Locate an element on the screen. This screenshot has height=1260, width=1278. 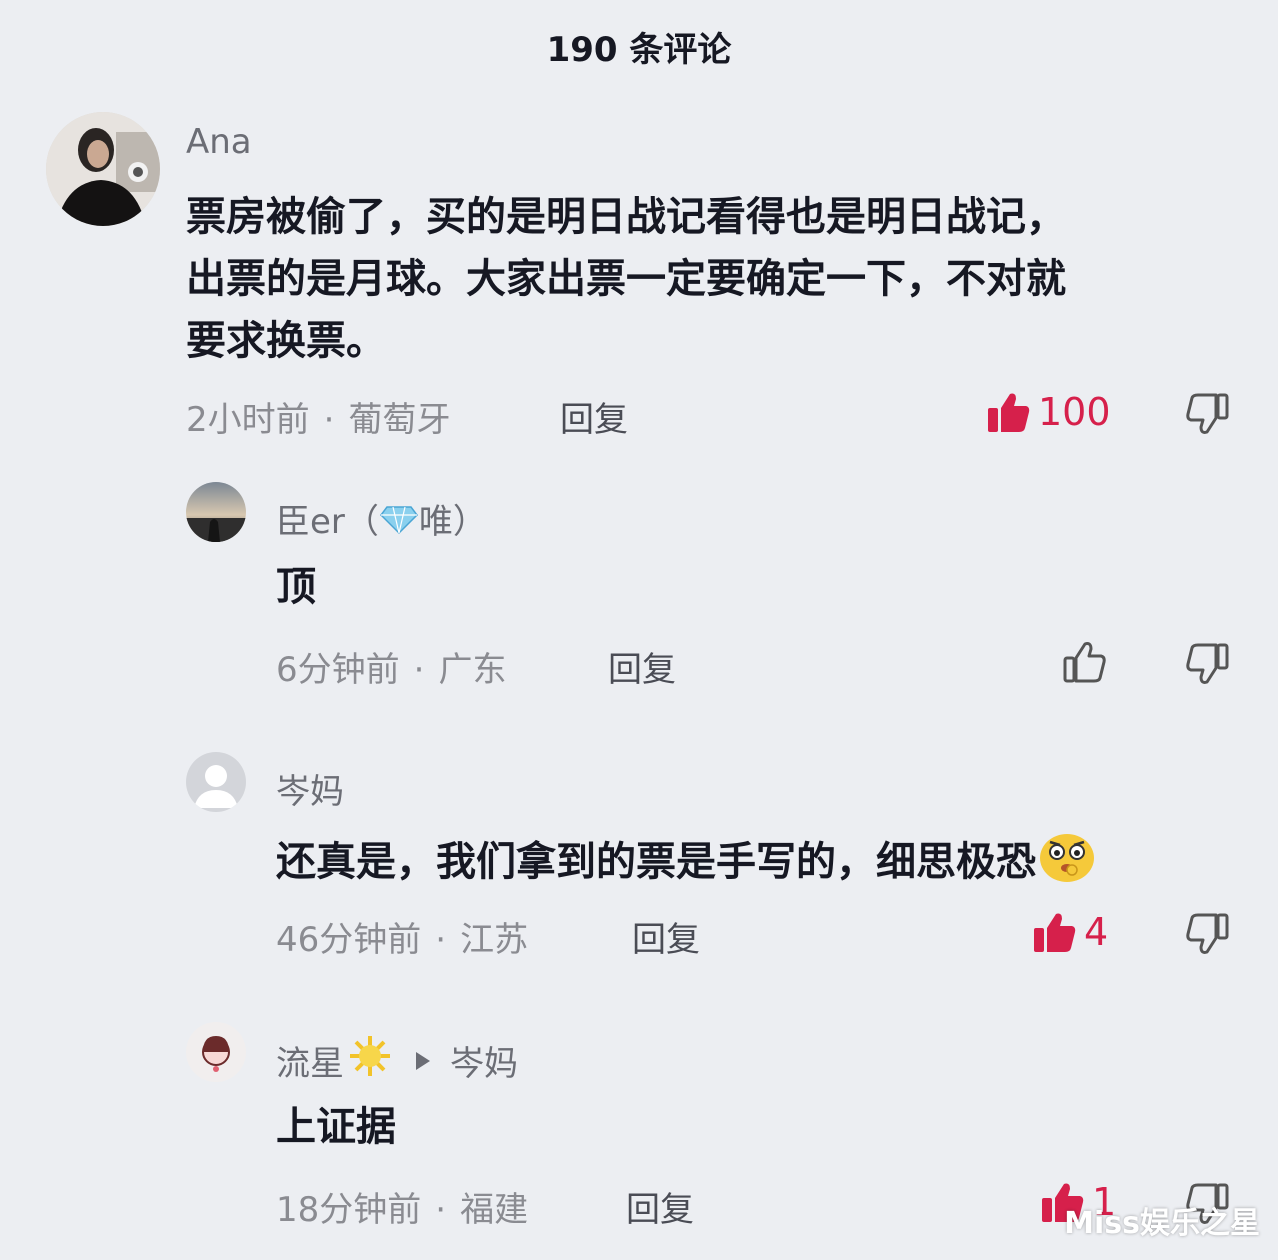
like-button: 100 is located at coordinates (1048, 412).